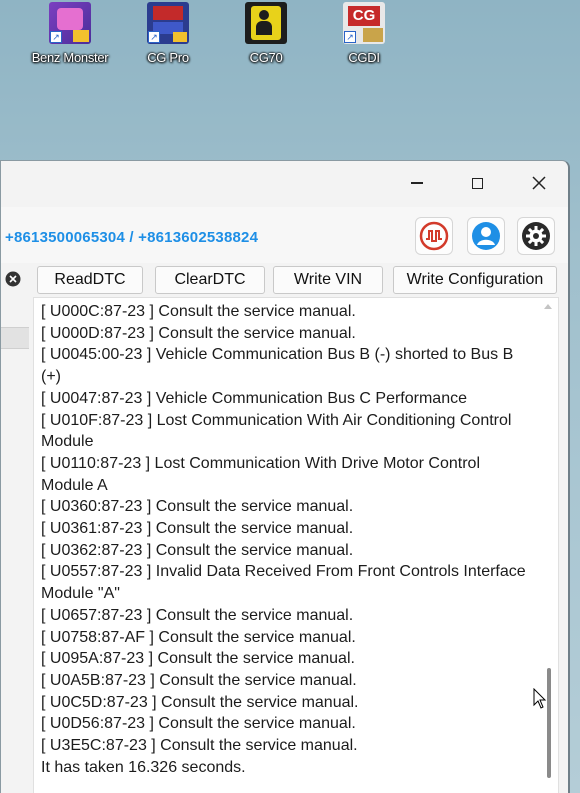 The height and width of the screenshot is (793, 580). What do you see at coordinates (132, 237) in the screenshot?
I see `contact-phone-numbers: +8613500065304 / +8613602538824` at bounding box center [132, 237].